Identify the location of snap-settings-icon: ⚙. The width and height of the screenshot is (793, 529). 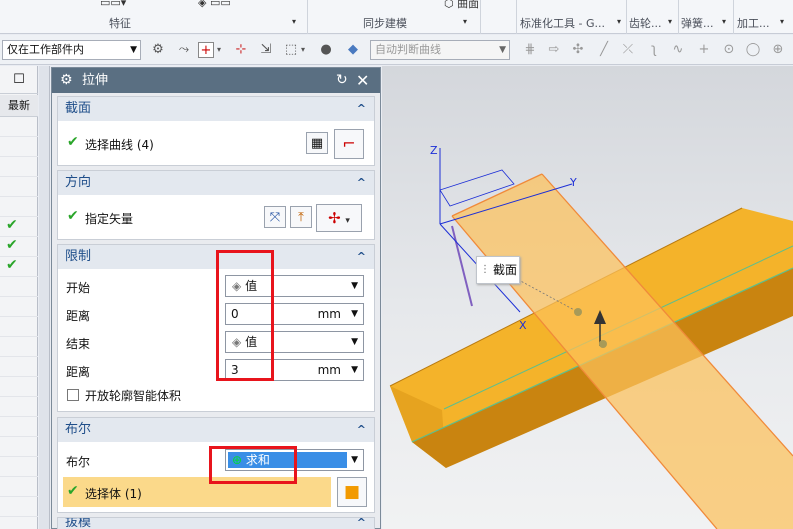
(158, 50).